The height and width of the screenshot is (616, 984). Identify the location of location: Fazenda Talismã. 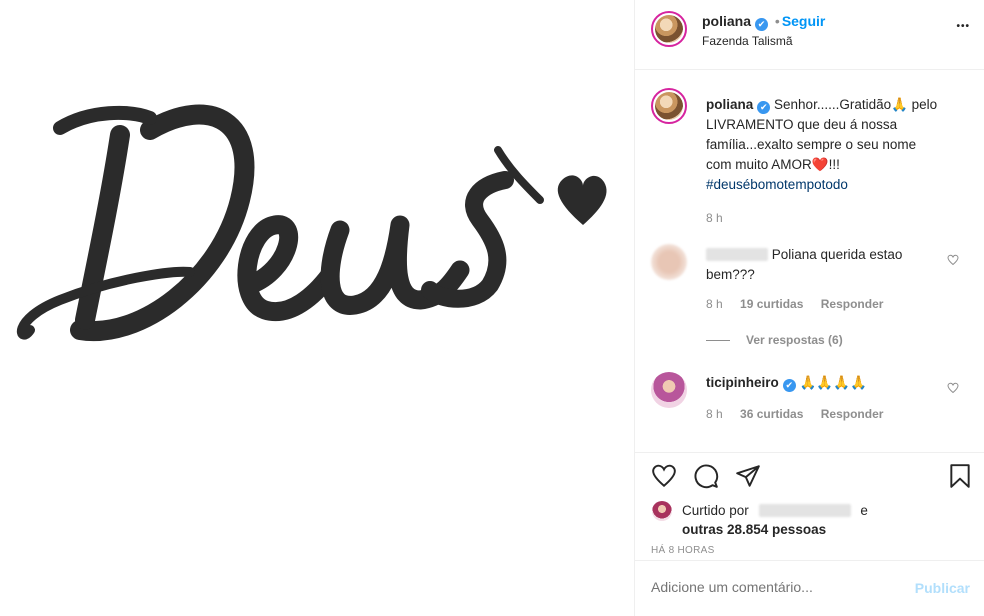
(747, 41).